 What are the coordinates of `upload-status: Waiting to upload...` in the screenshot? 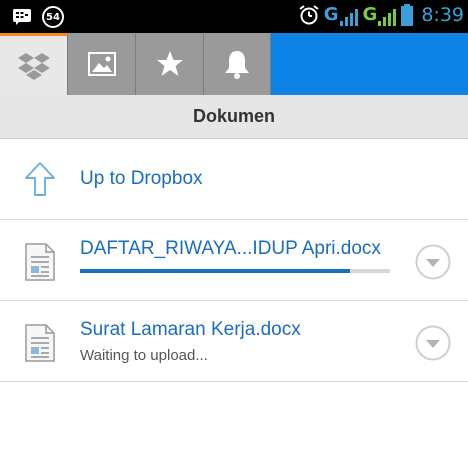 It's located at (144, 355).